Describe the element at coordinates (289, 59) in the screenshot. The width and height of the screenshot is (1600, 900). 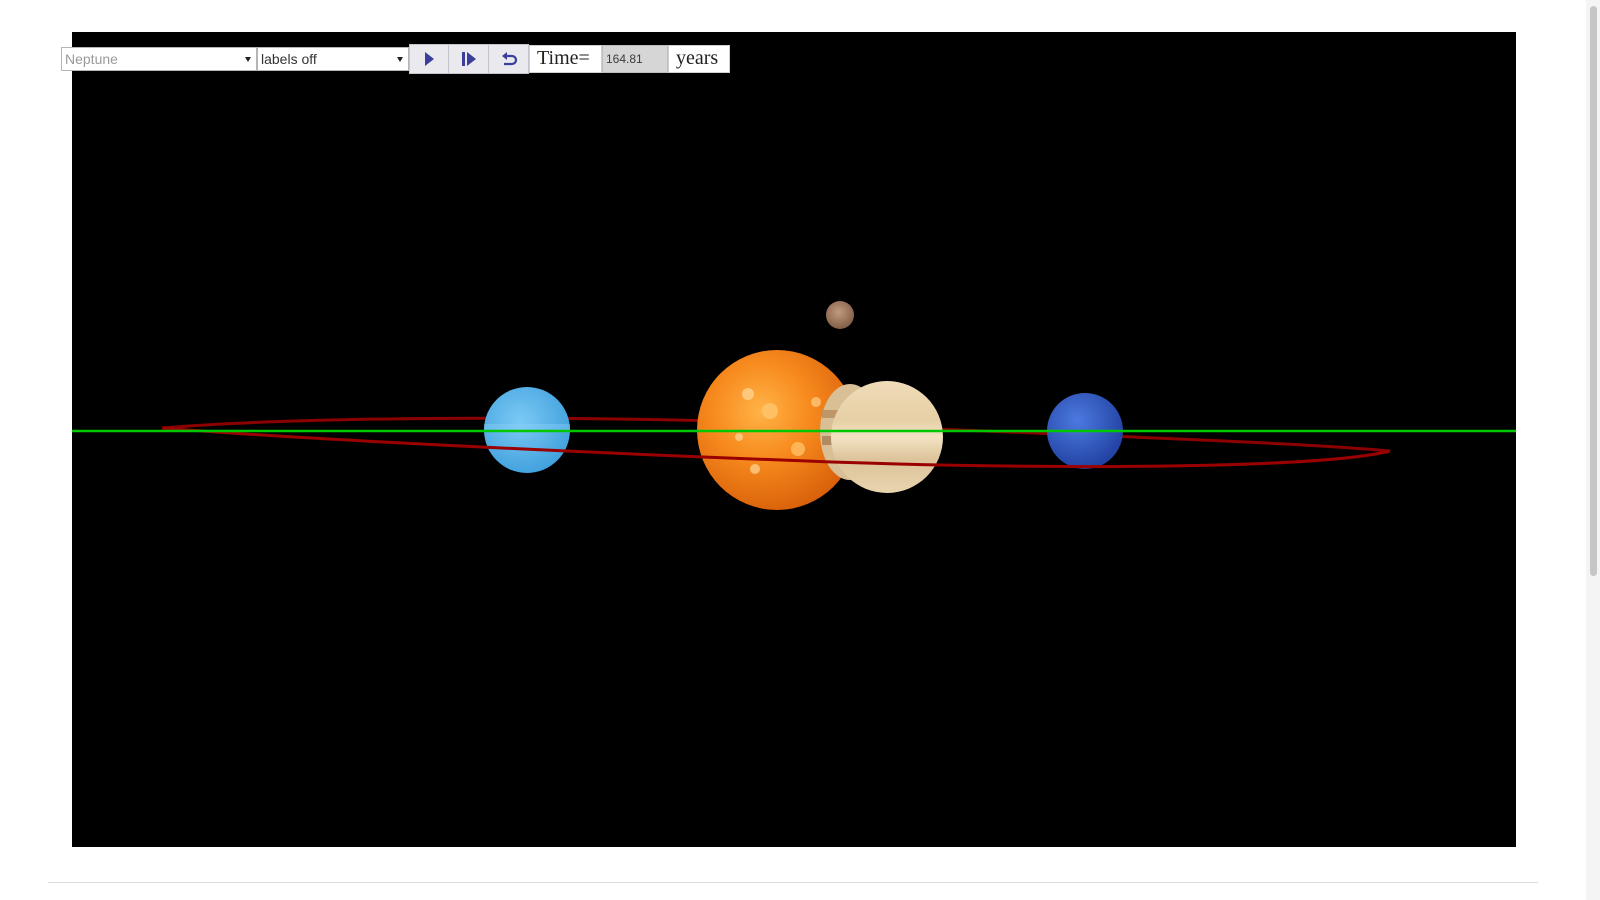
I see `labels-select-value: labels off` at that location.